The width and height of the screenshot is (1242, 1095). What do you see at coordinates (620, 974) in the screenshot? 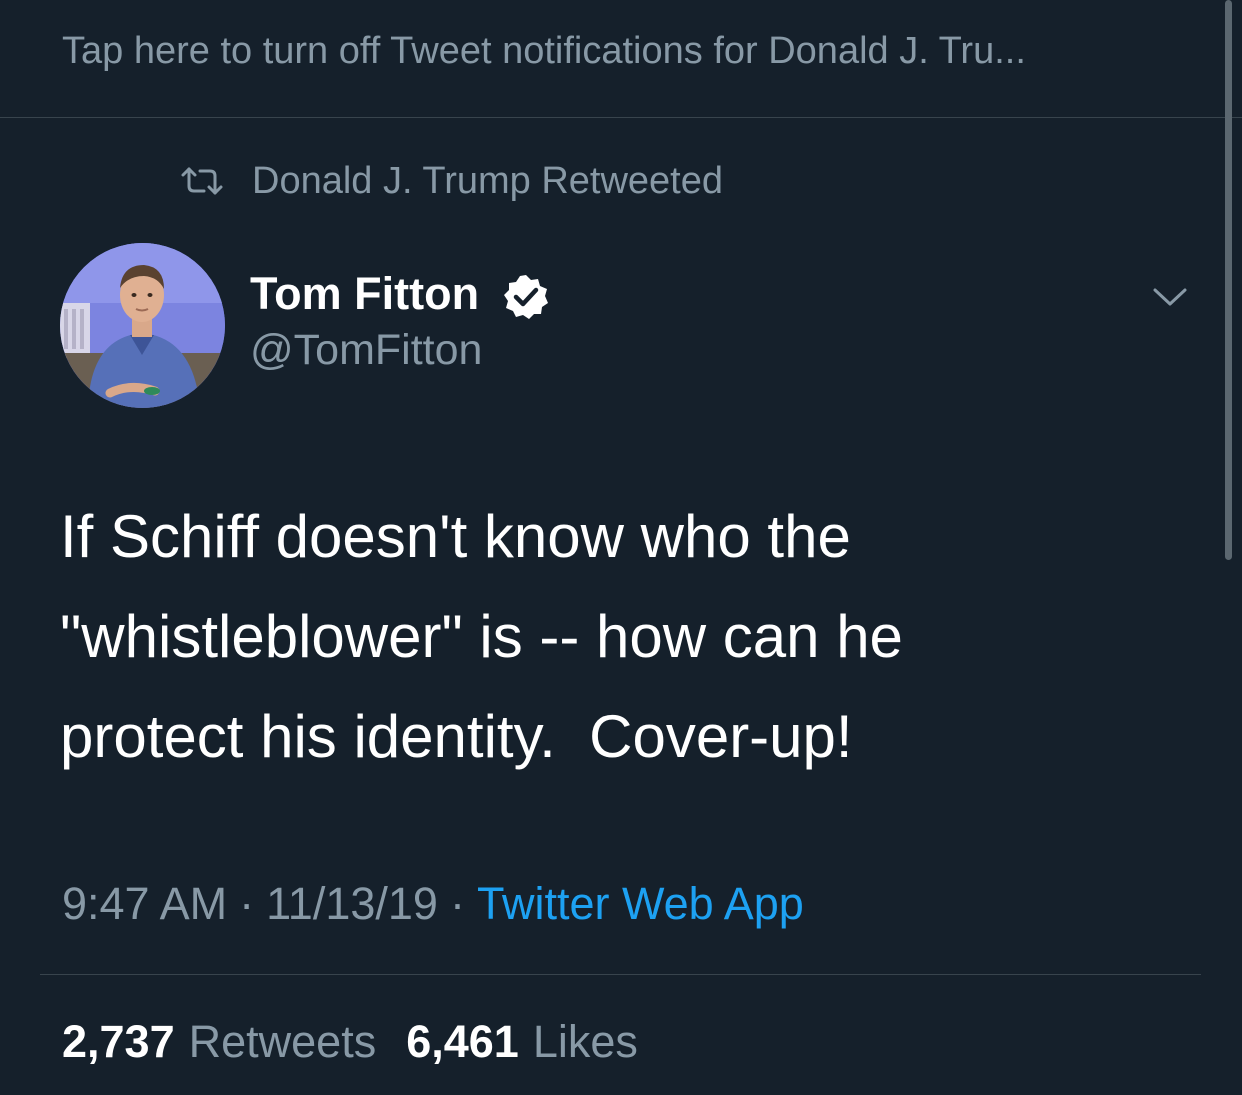
I see `divider` at bounding box center [620, 974].